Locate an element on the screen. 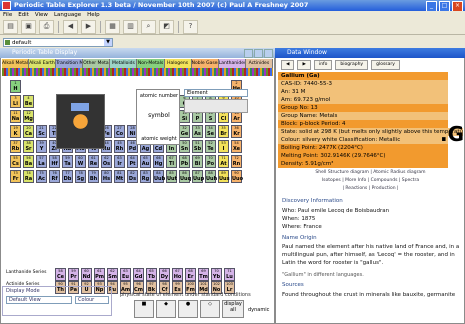 The width and height of the screenshot is (465, 324). element-cell: 76 Rf is located at coordinates (54, 176).